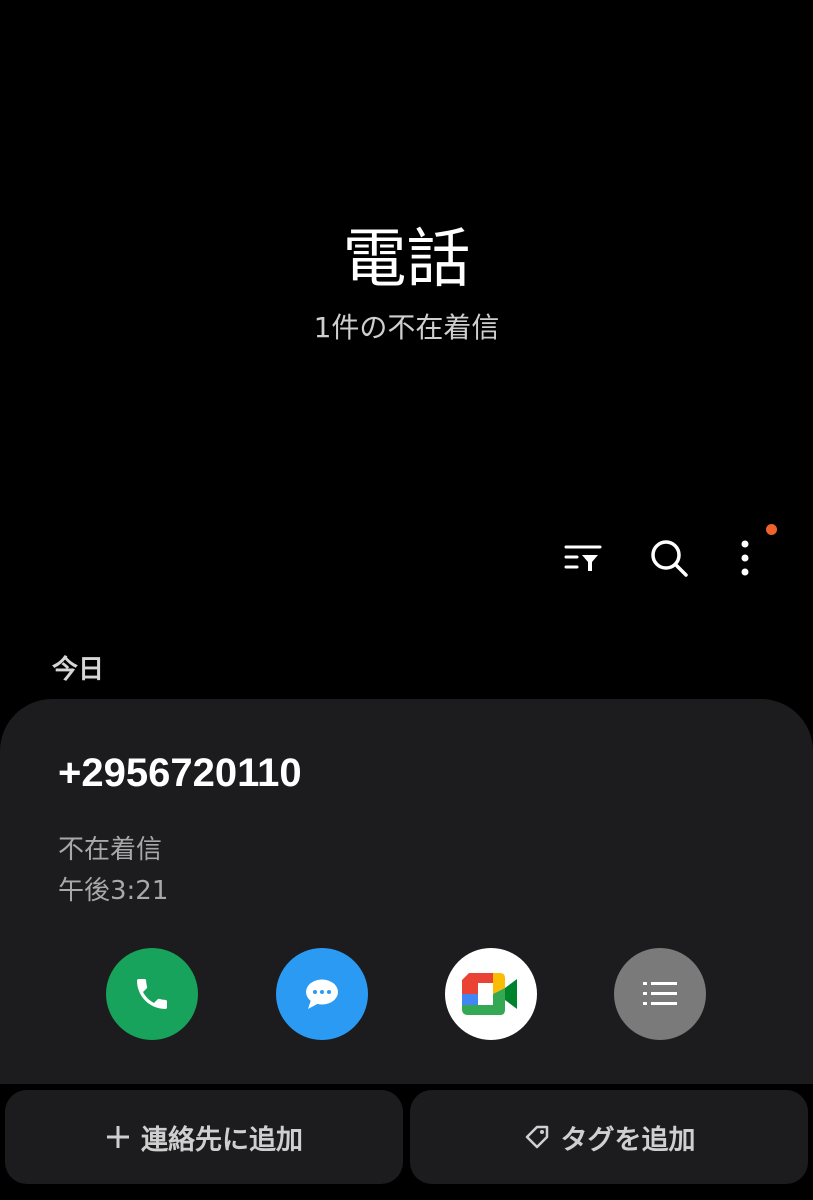 The image size is (813, 1200). I want to click on message-icon, so click(322, 994).